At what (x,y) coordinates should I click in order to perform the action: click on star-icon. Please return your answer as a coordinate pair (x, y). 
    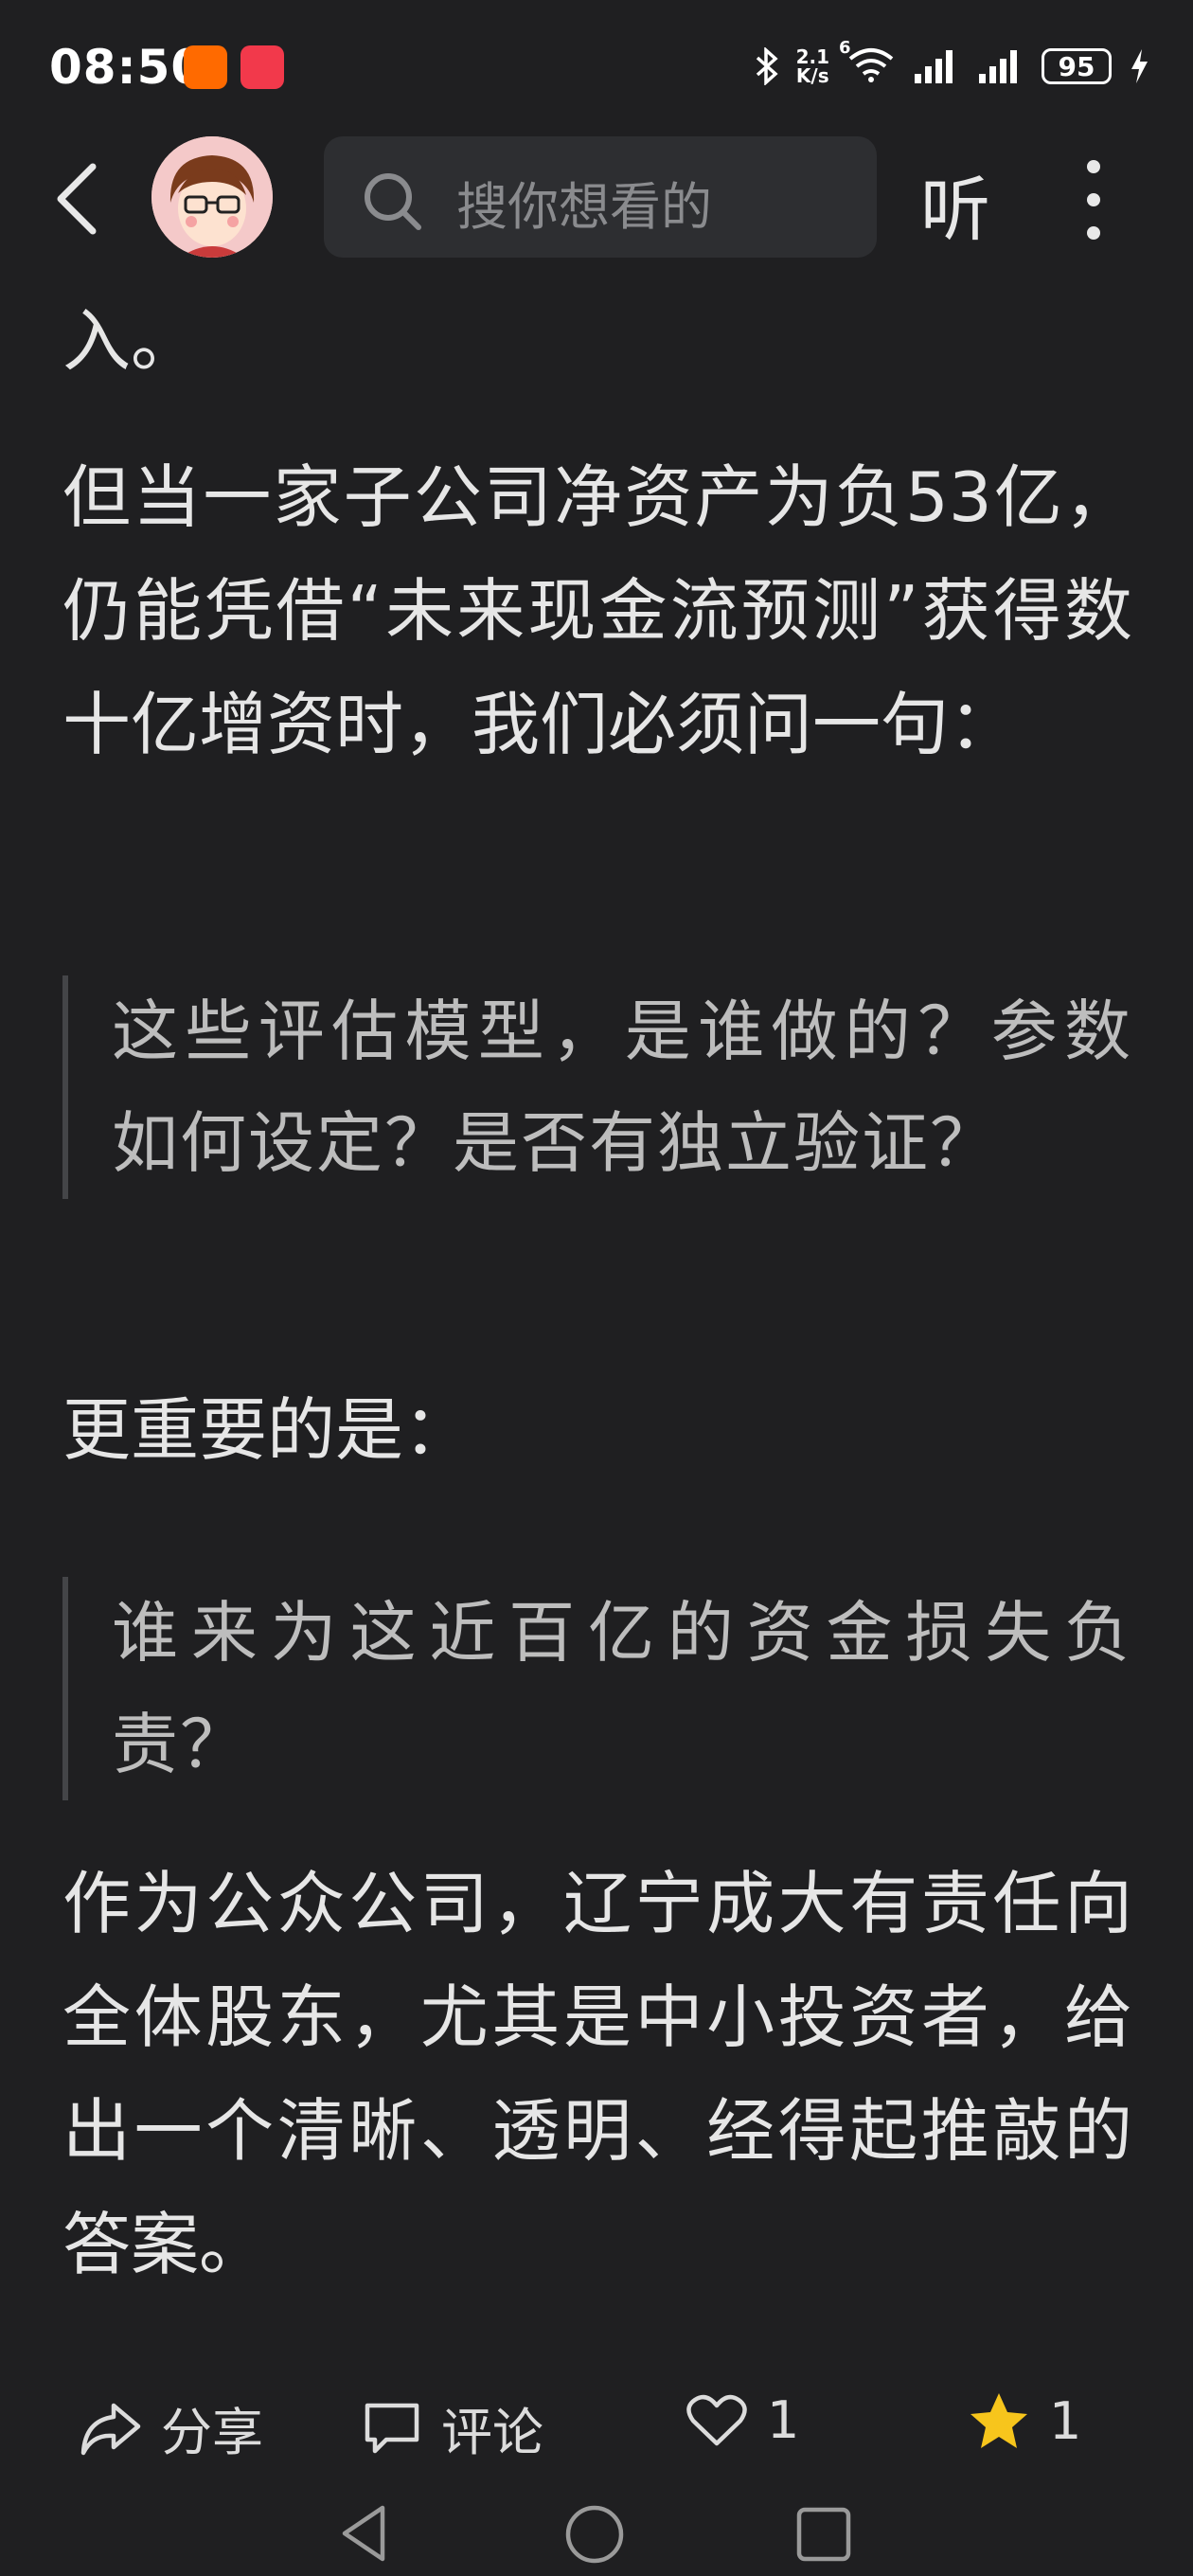
    Looking at the image, I should click on (998, 2420).